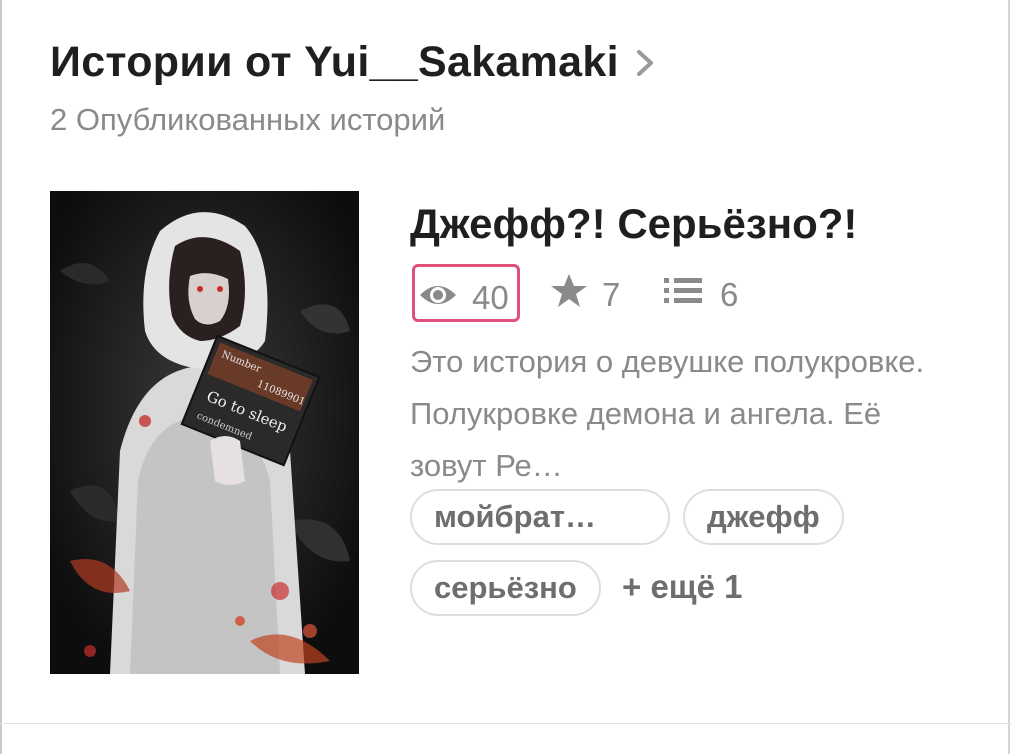  Describe the element at coordinates (633, 224) in the screenshot. I see `story-title: Джефф?! Серьёзно?!` at that location.